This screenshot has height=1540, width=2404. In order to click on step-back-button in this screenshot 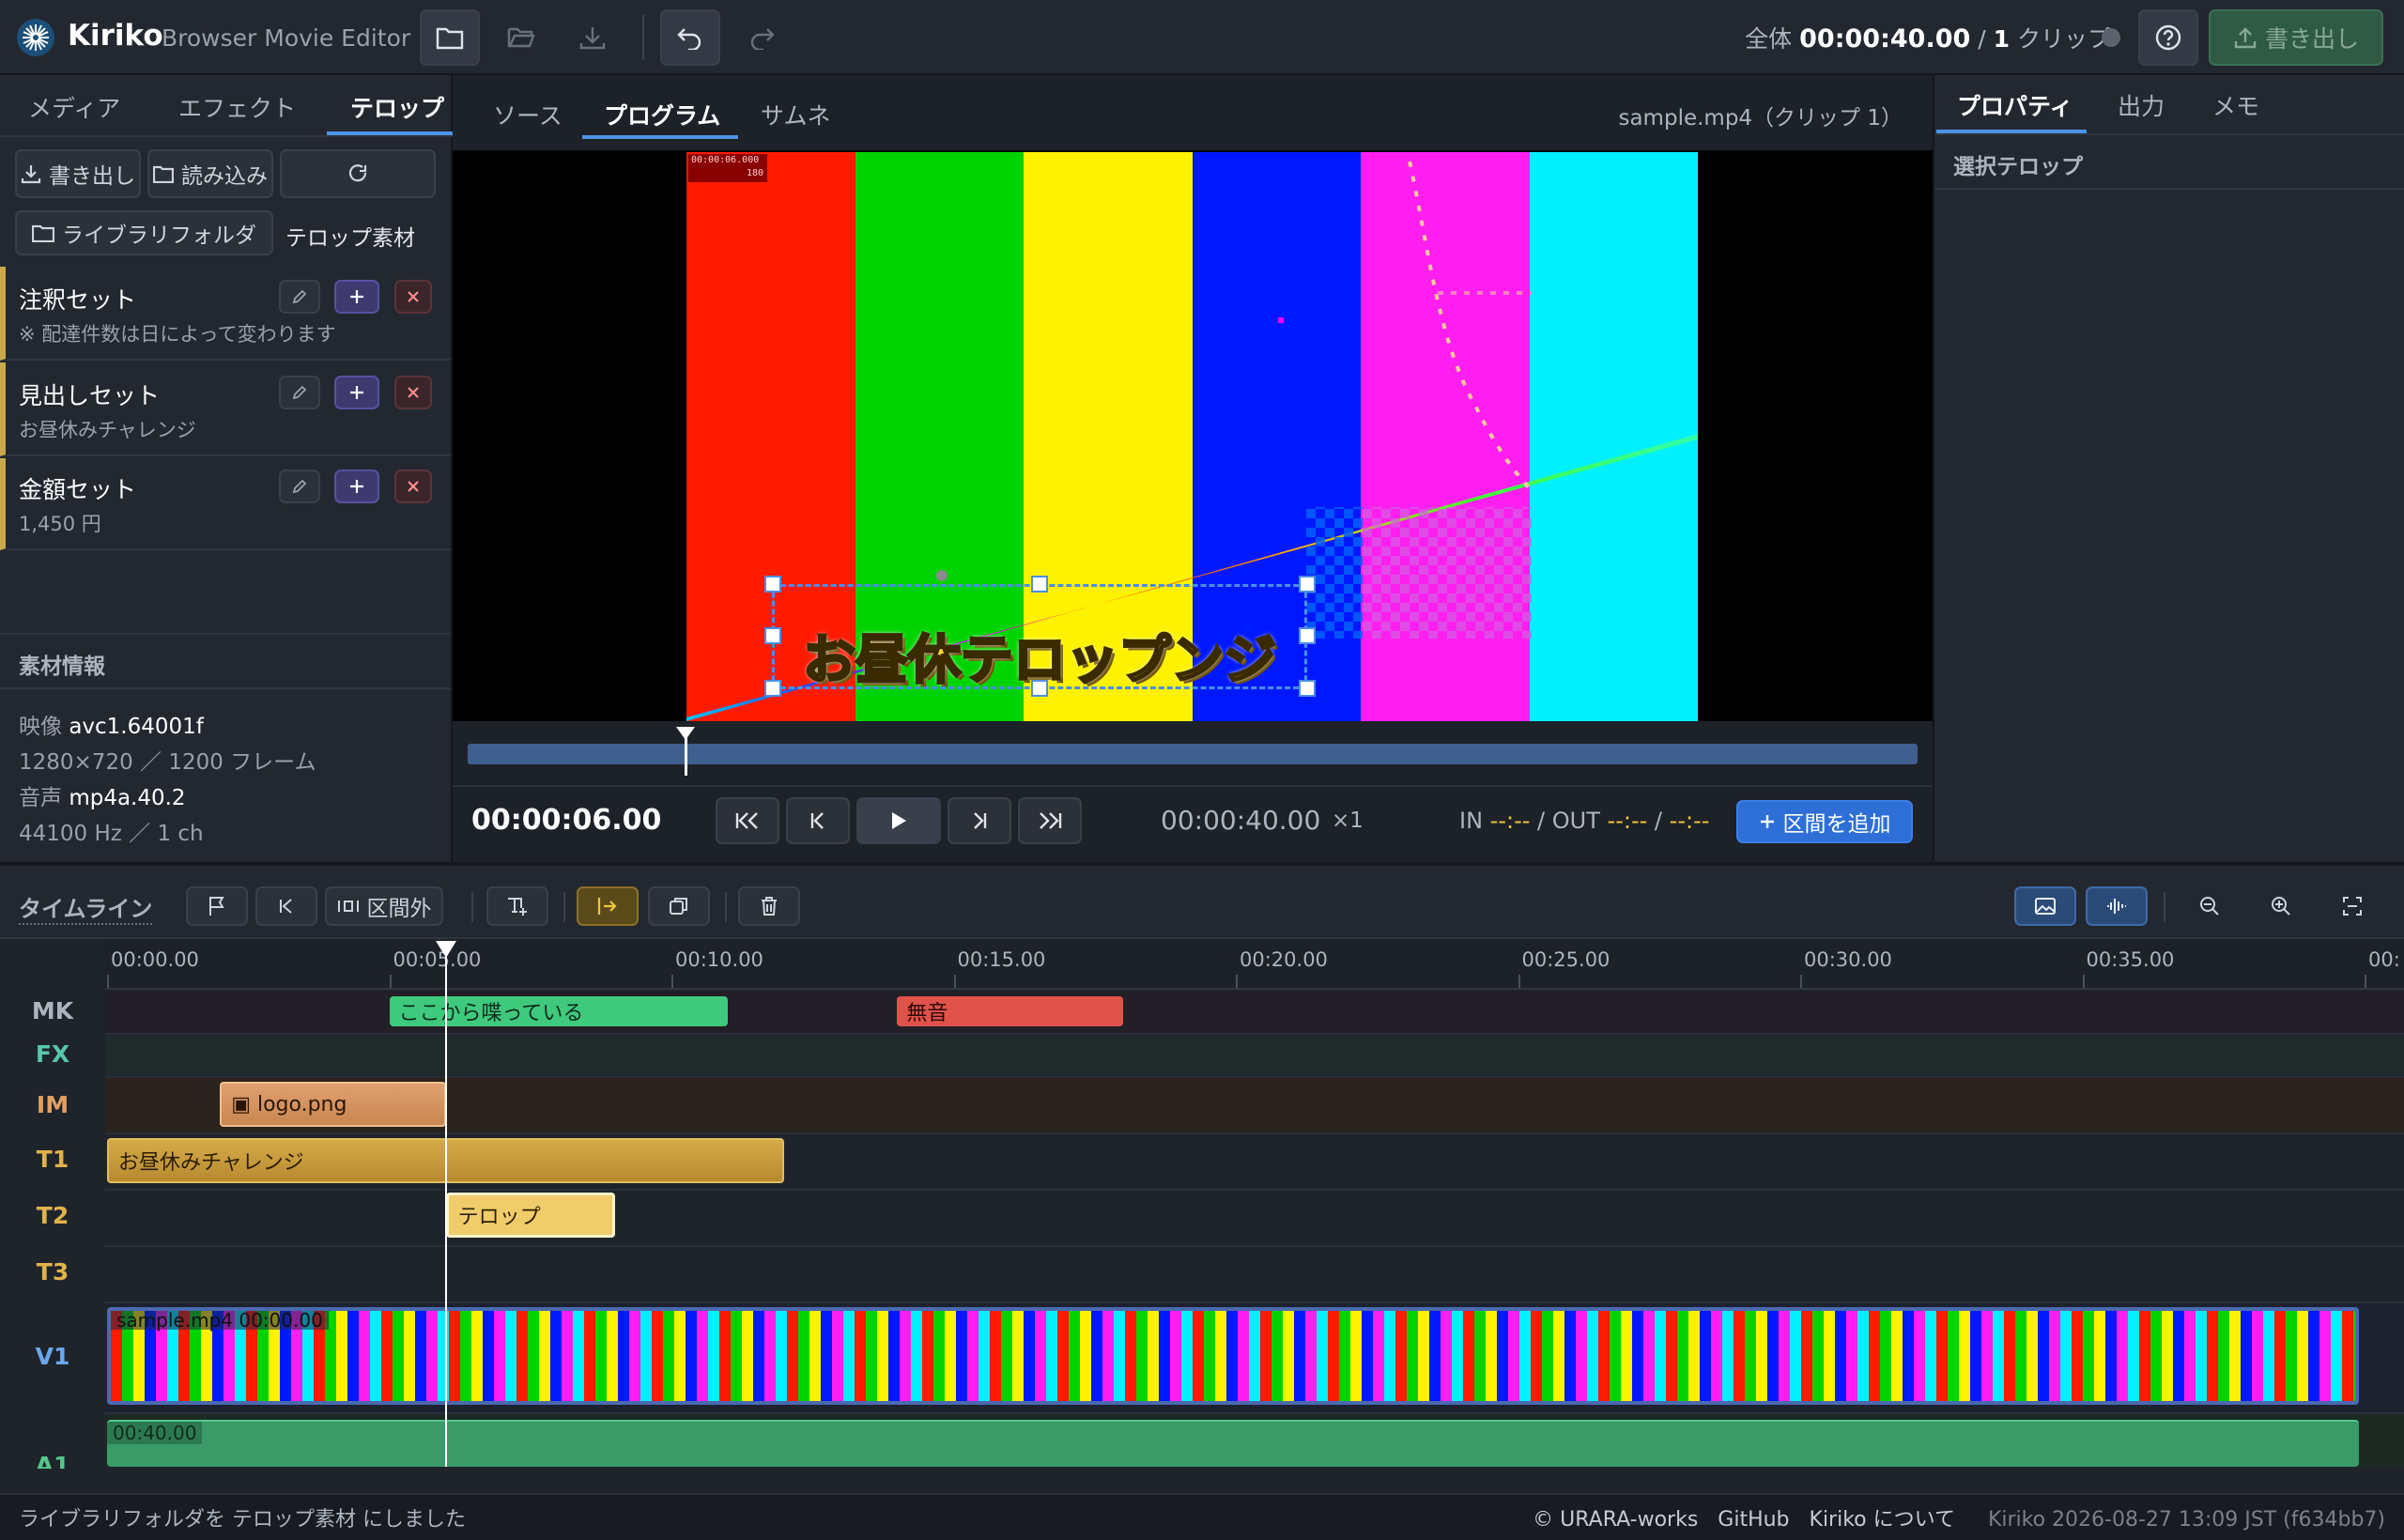, I will do `click(818, 820)`.